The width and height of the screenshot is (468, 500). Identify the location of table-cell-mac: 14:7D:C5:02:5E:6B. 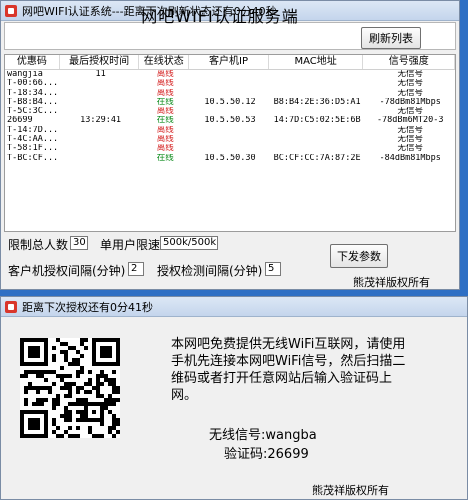
(317, 121).